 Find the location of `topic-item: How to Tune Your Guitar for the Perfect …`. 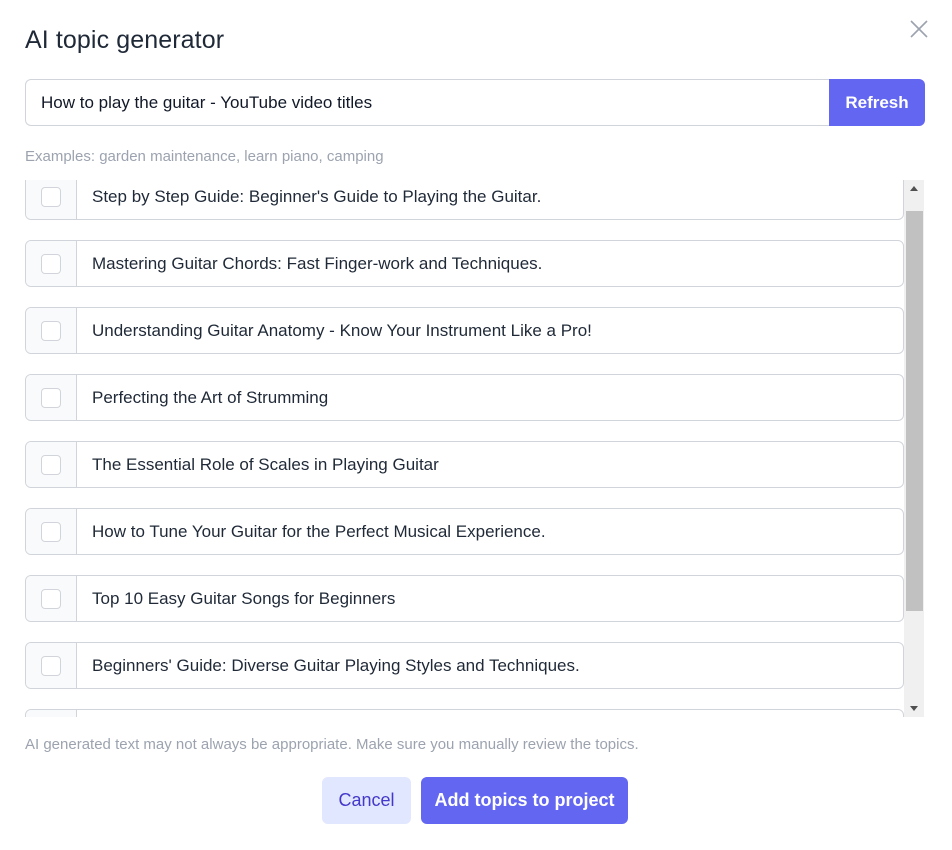

topic-item: How to Tune Your Guitar for the Perfect … is located at coordinates (464, 531).